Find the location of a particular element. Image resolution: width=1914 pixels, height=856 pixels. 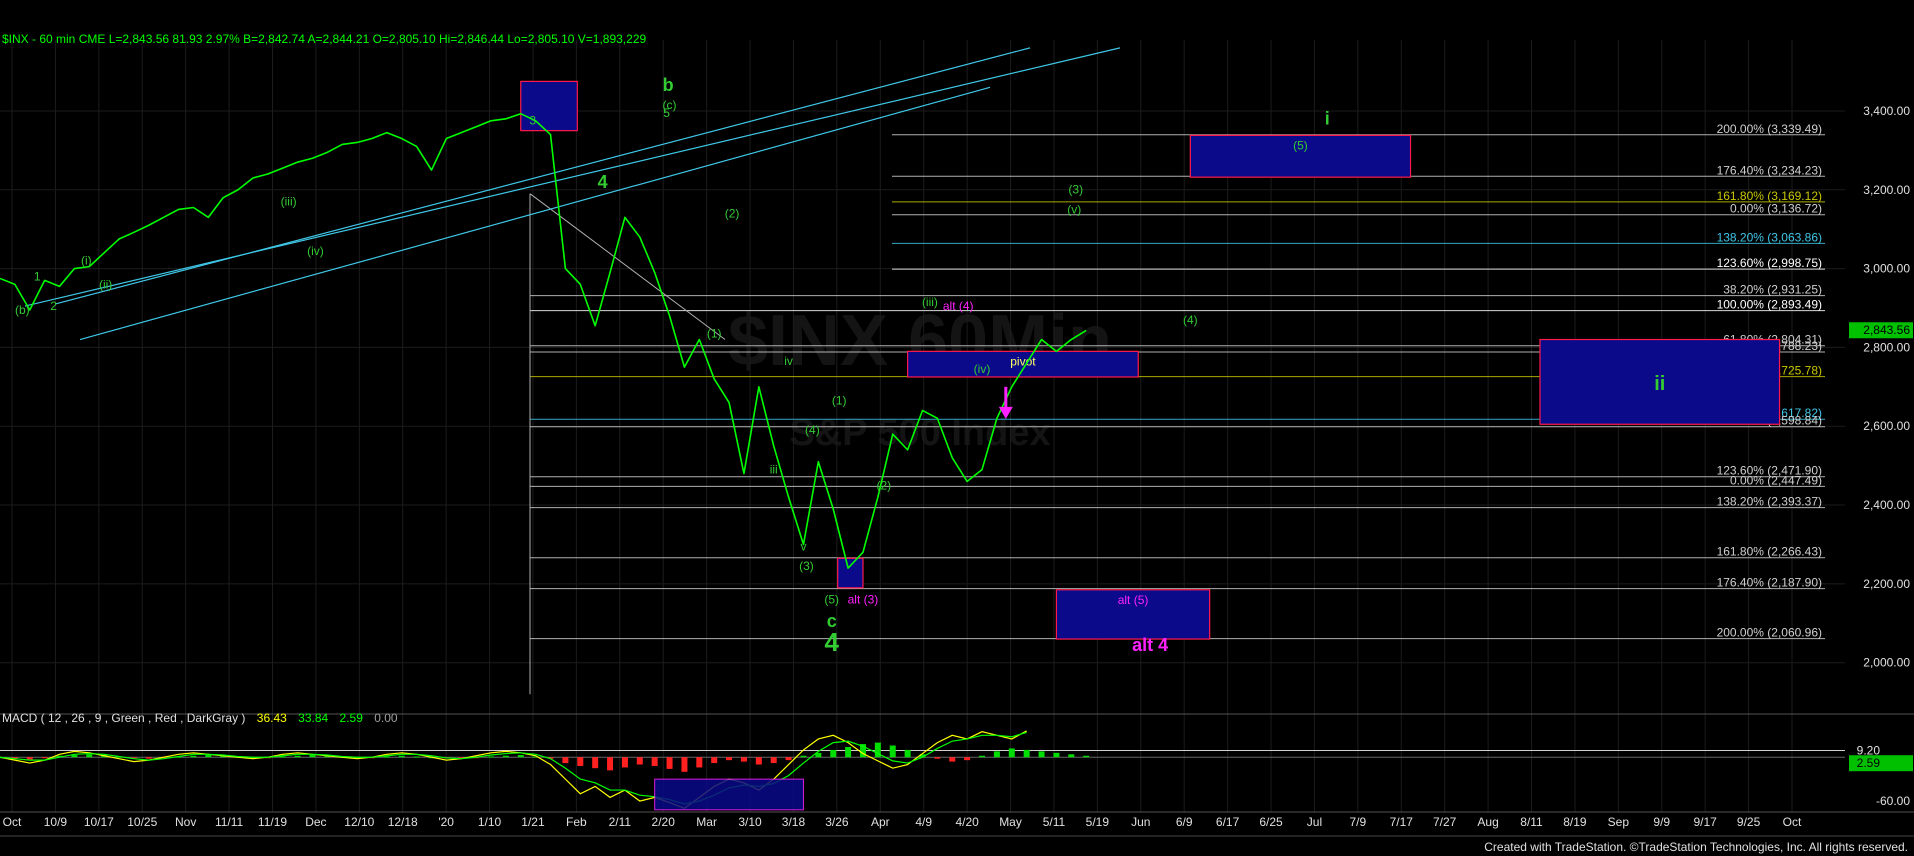

target-box is located at coordinates (850, 573).